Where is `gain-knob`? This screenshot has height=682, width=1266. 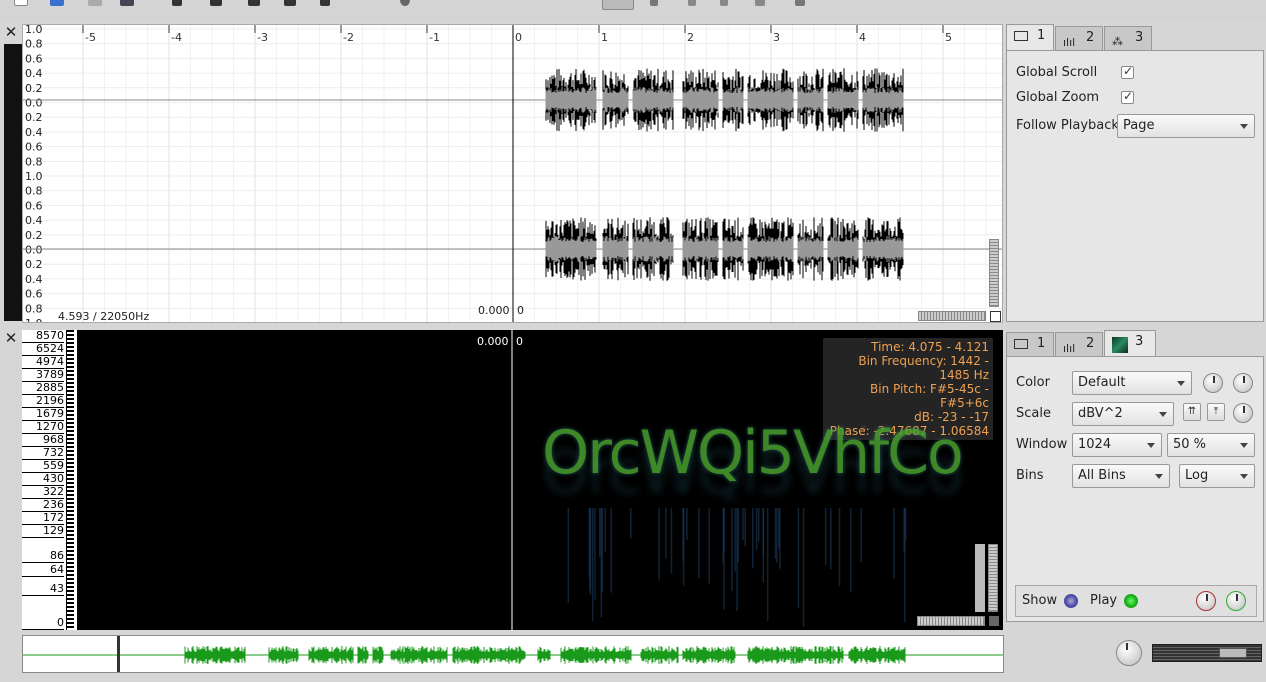
gain-knob is located at coordinates (1243, 413).